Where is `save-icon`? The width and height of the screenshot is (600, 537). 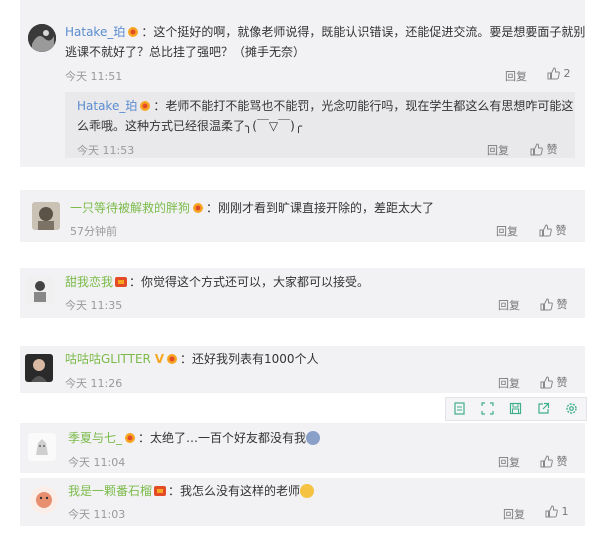 save-icon is located at coordinates (515, 408).